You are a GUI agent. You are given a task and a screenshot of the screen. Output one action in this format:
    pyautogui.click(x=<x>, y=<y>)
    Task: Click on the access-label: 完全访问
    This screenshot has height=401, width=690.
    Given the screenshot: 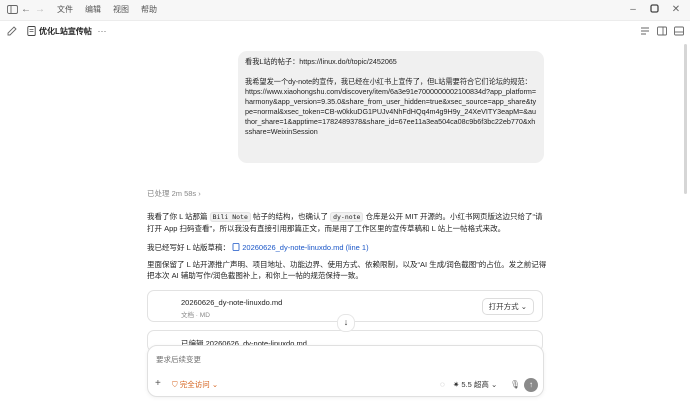 What is the action you would take?
    pyautogui.click(x=194, y=384)
    